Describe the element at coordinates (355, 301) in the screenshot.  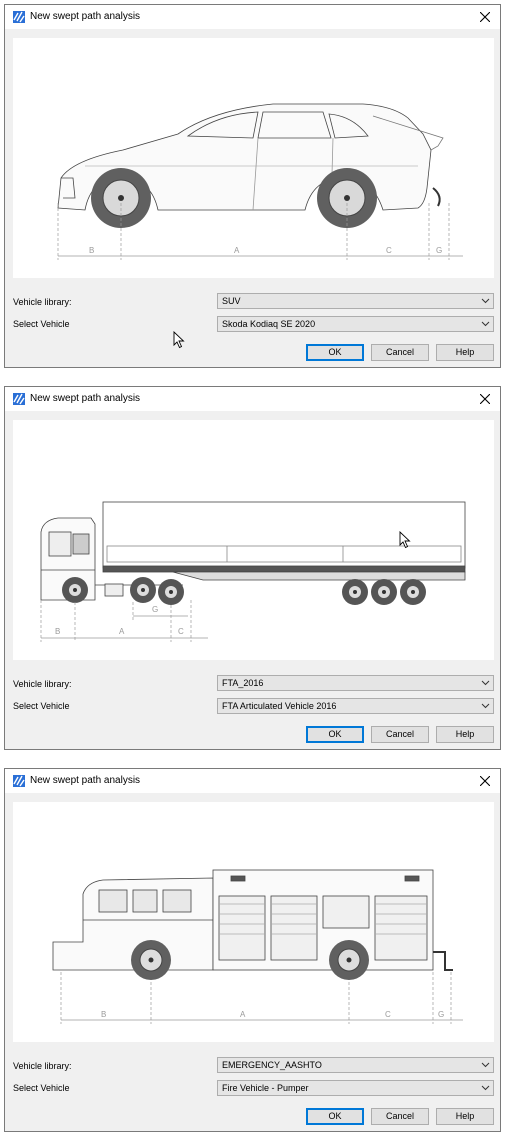
I see `vehicle-library-dropdown: SUV` at that location.